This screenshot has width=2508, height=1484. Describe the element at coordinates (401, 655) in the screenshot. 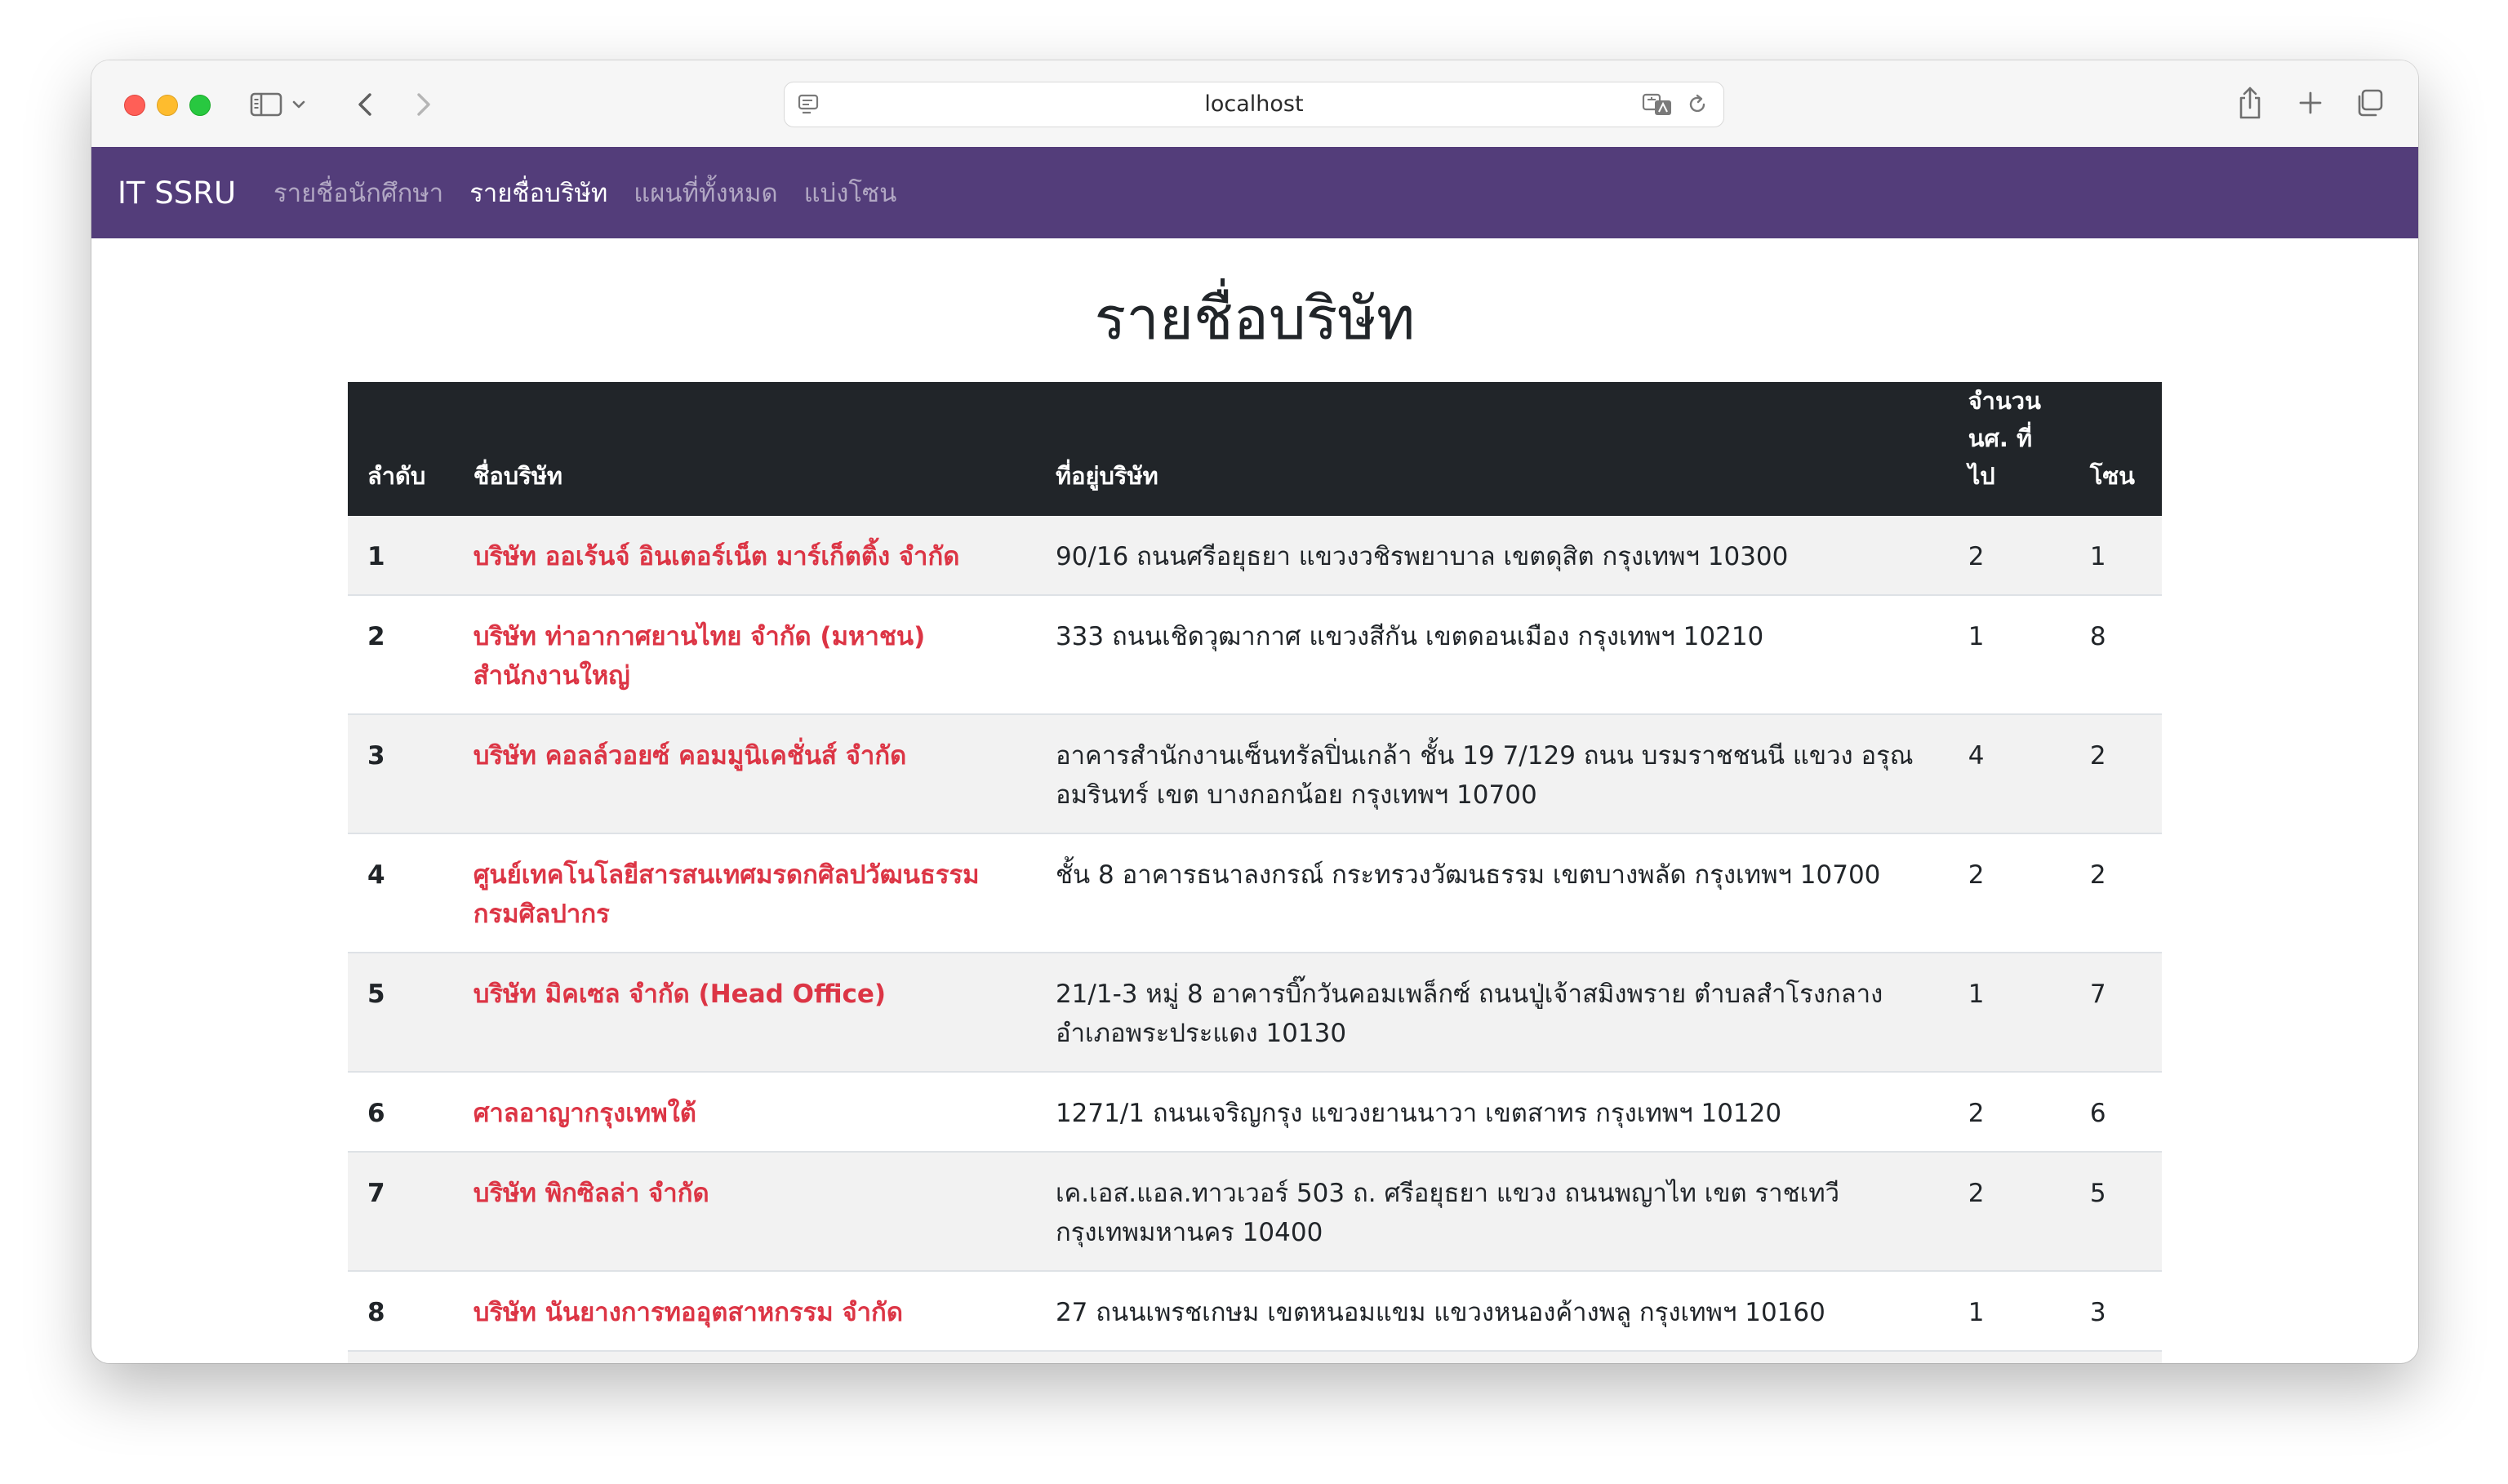

I see `row-index: 2` at that location.